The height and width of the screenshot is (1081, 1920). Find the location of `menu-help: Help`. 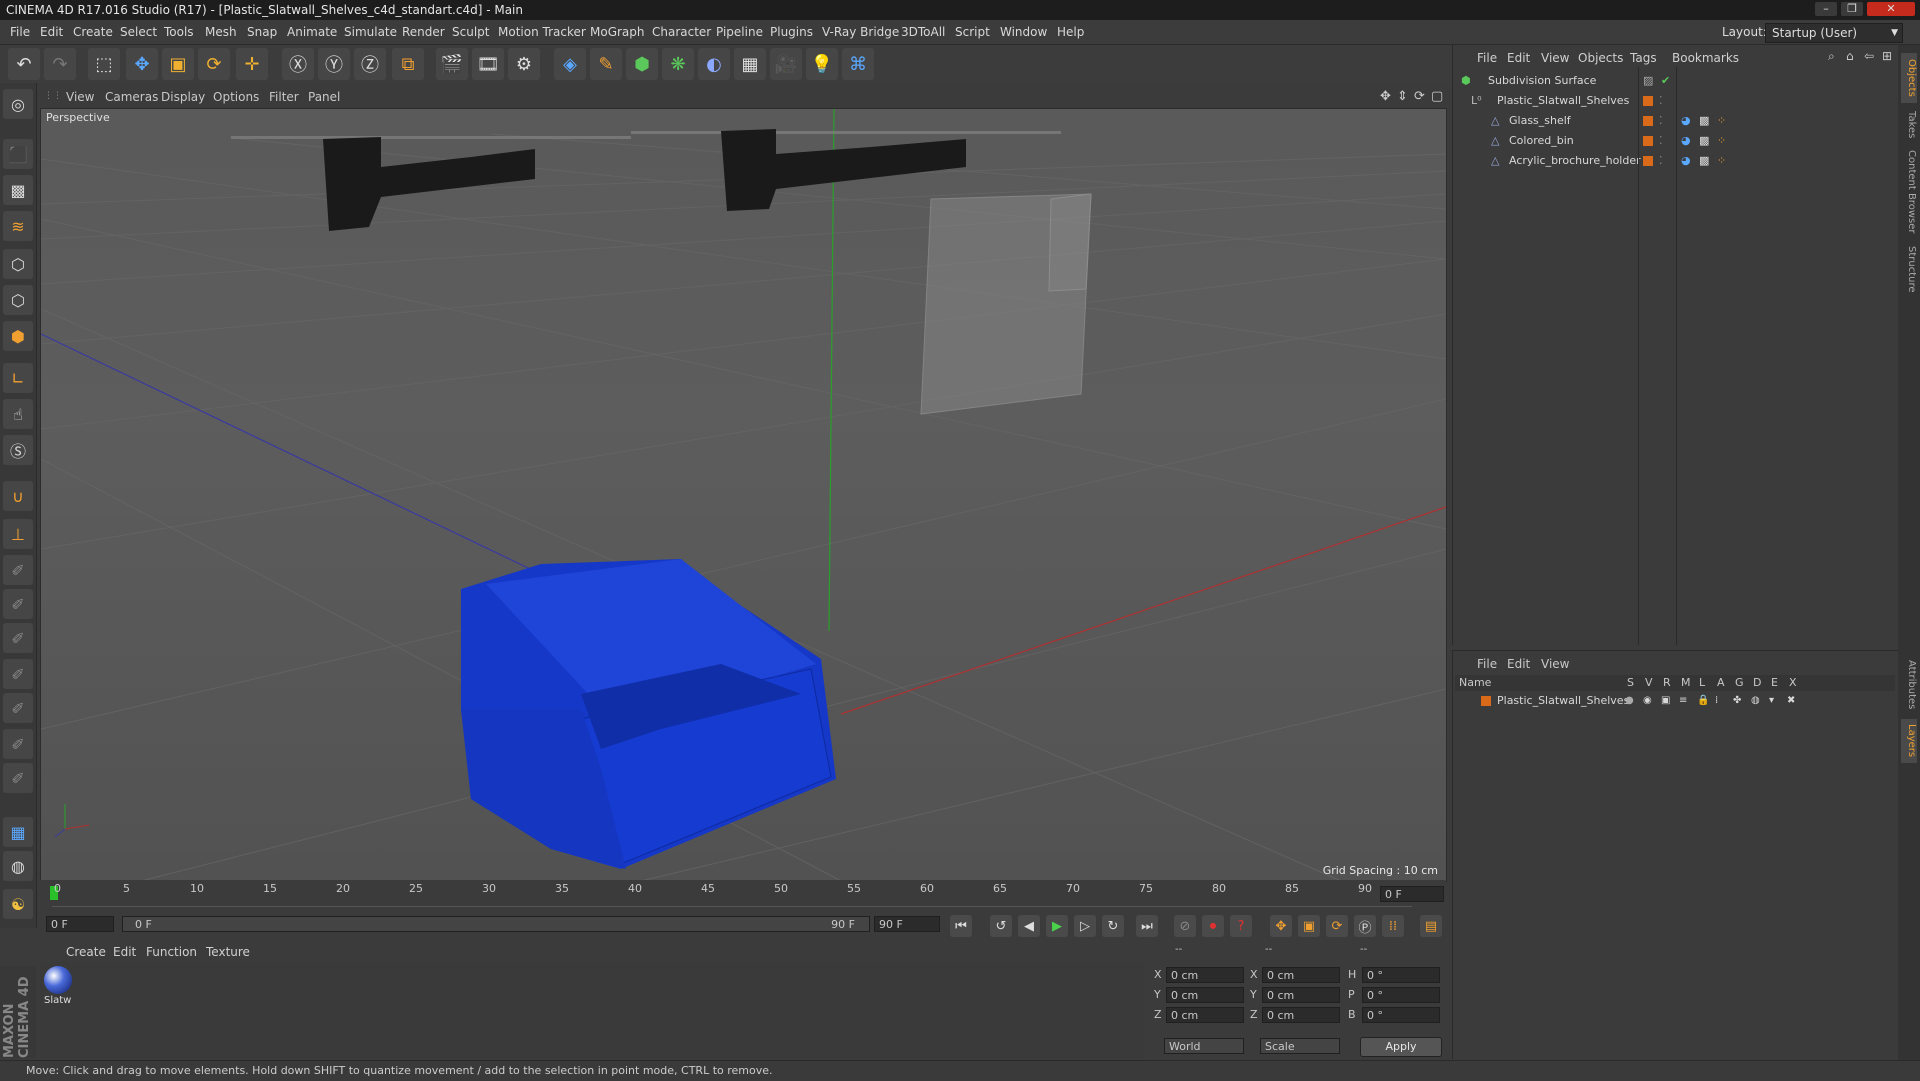

menu-help: Help is located at coordinates (1070, 32).